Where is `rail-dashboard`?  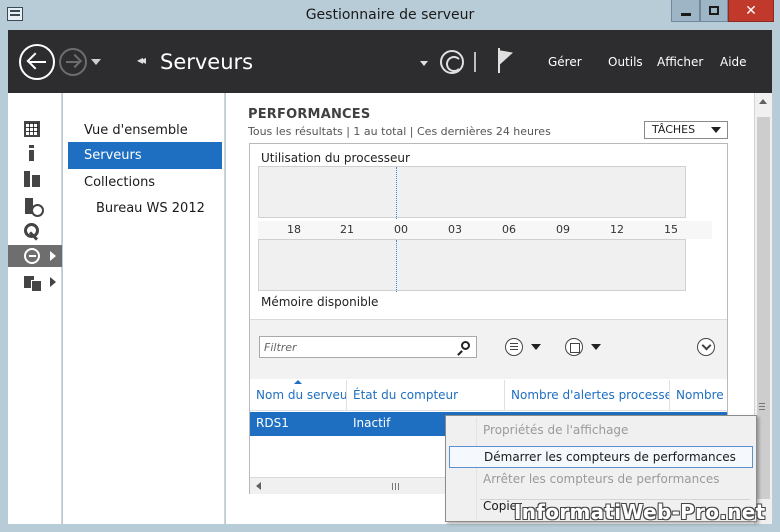
rail-dashboard is located at coordinates (35, 129).